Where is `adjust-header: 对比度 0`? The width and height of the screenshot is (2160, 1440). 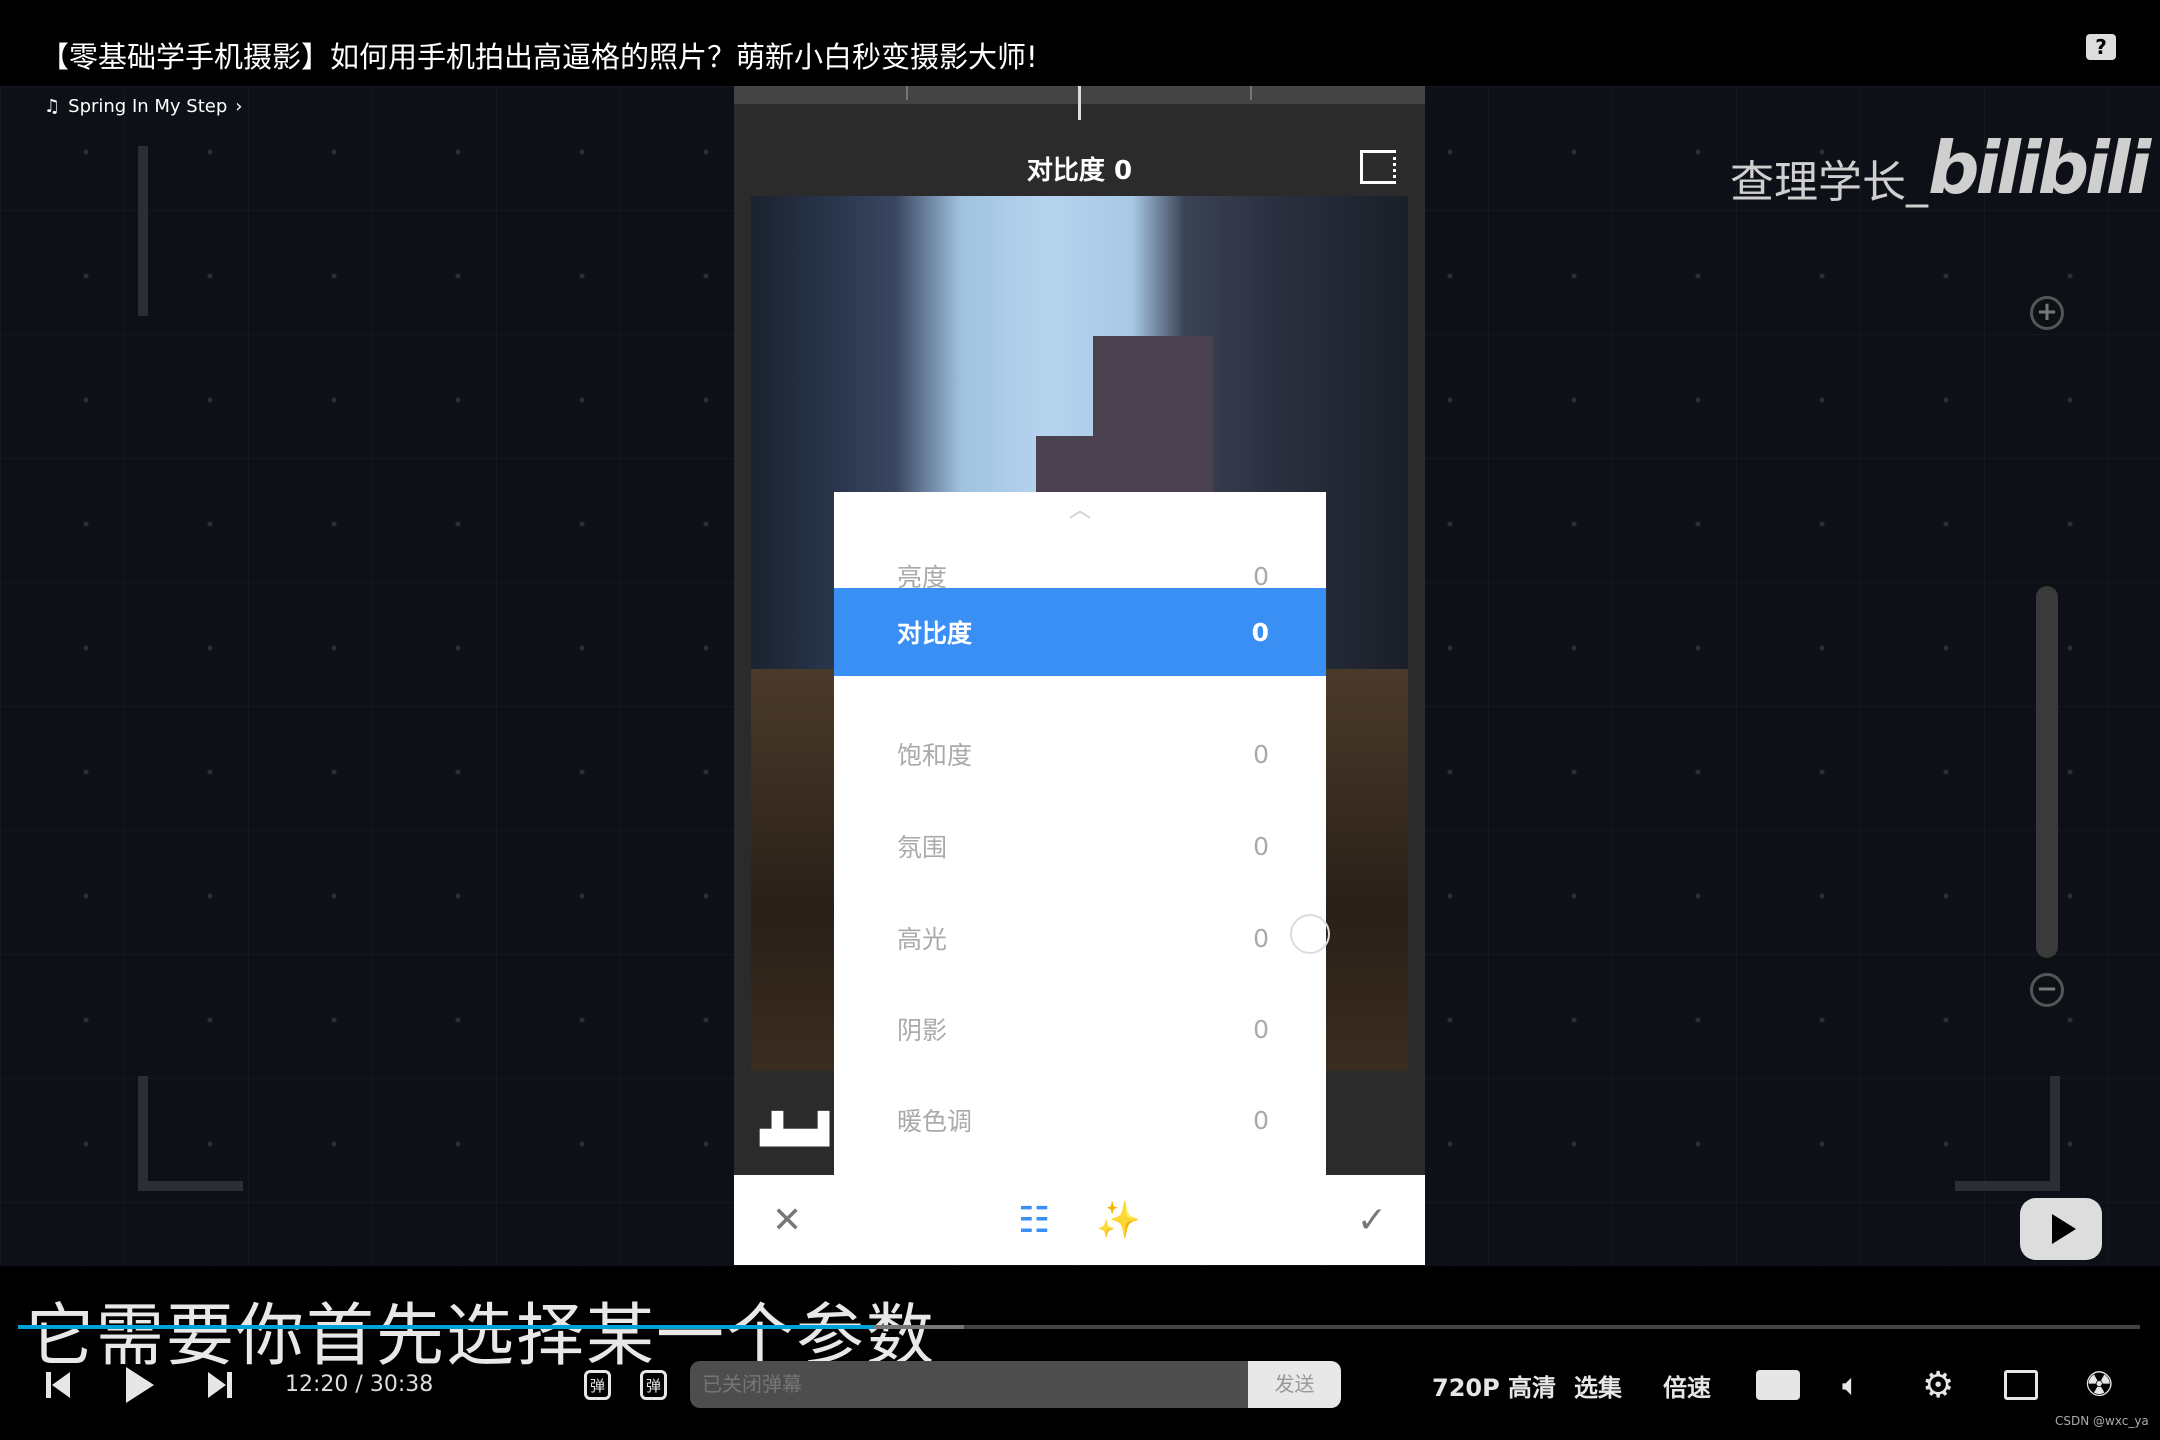
adjust-header: 对比度 0 is located at coordinates (1079, 171).